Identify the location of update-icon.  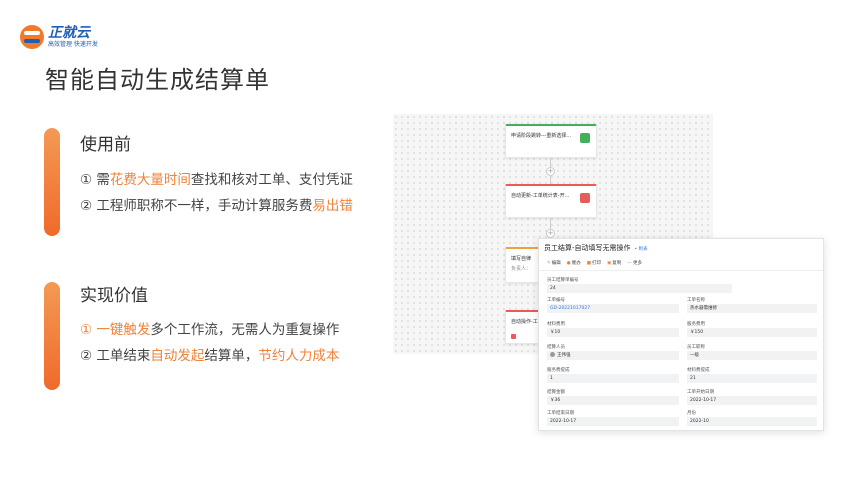
(585, 198).